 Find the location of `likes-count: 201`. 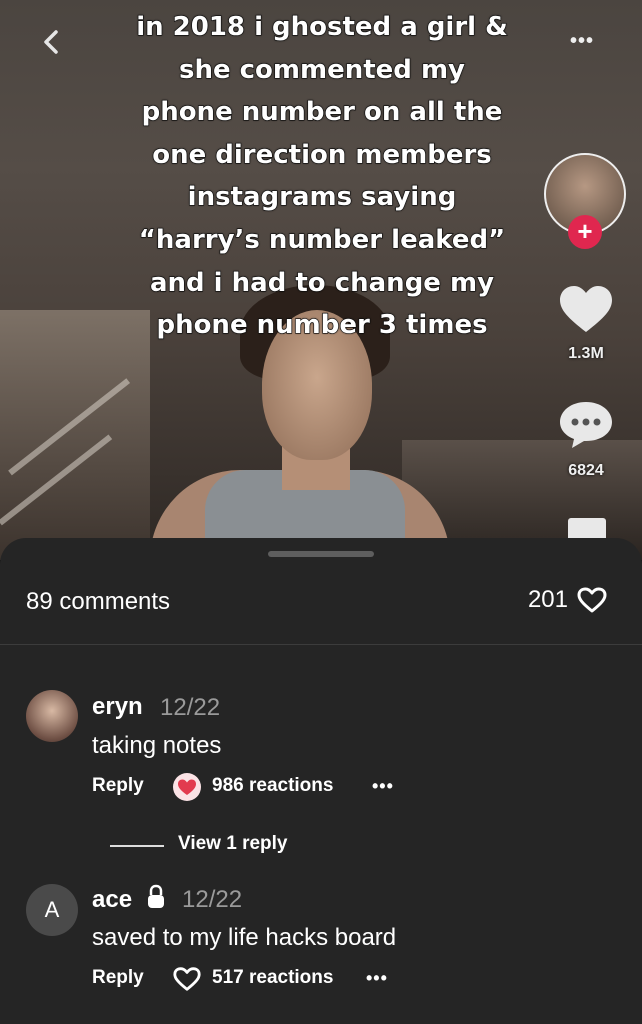

likes-count: 201 is located at coordinates (547, 599).